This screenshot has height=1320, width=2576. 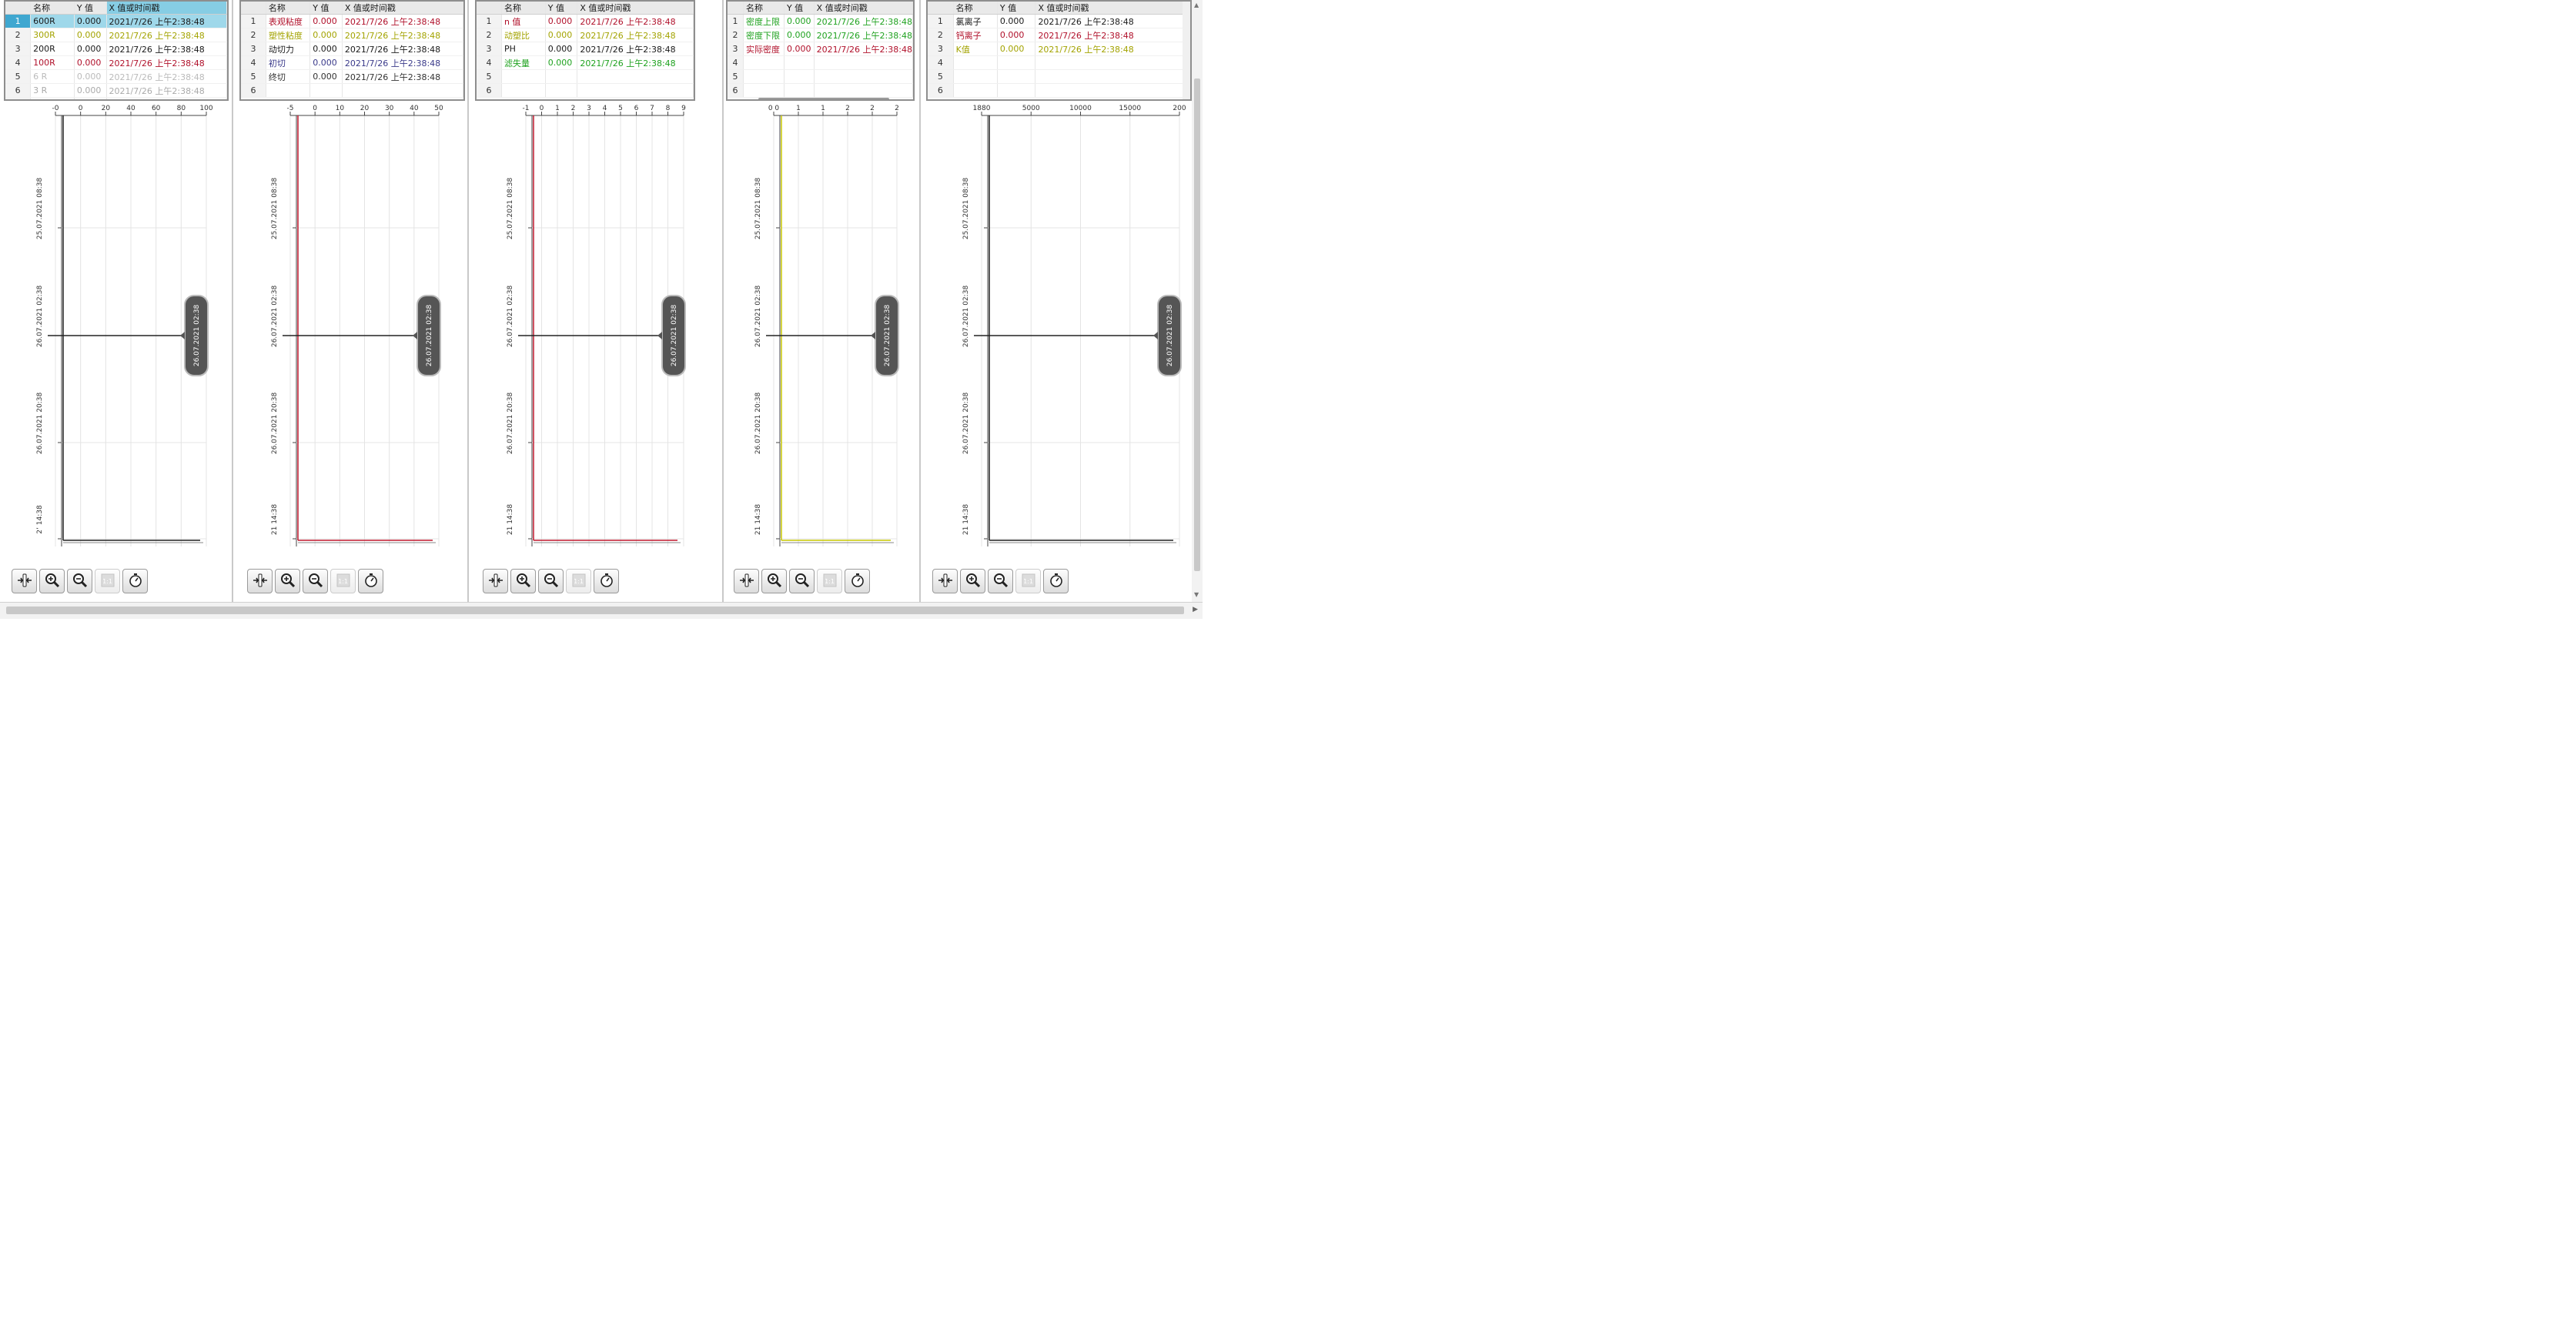 I want to click on x-tick-label: 0 0, so click(x=774, y=108).